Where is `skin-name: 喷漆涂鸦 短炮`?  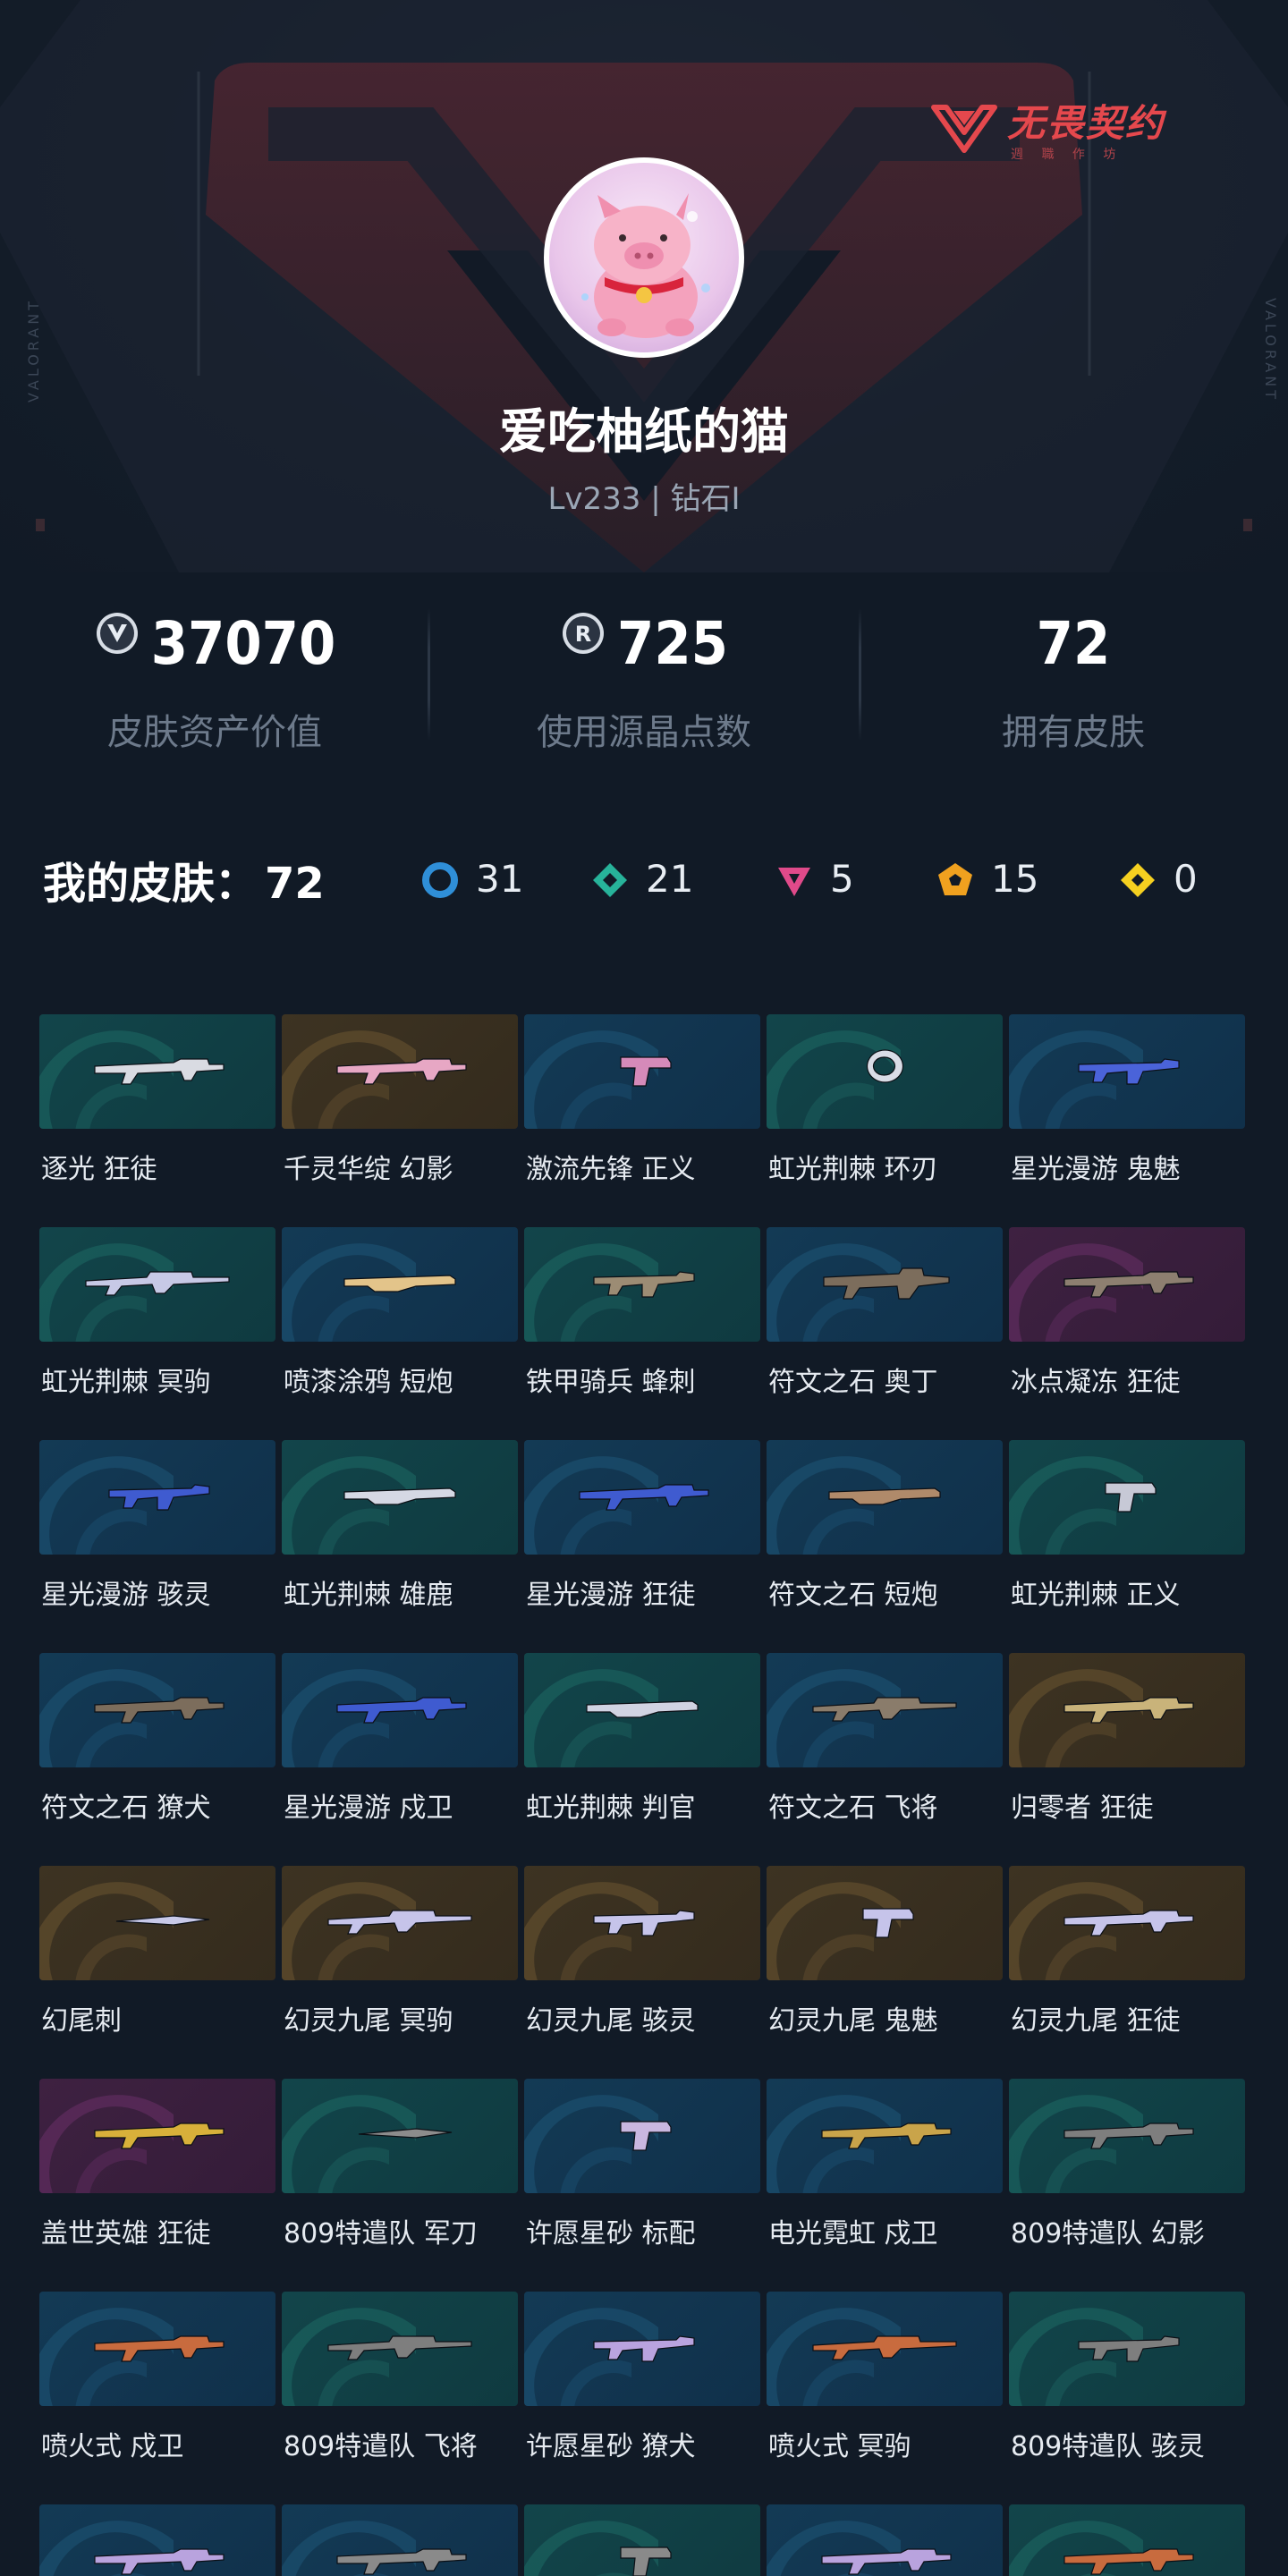
skin-name: 喷漆涂鸦 短炮 is located at coordinates (368, 1382).